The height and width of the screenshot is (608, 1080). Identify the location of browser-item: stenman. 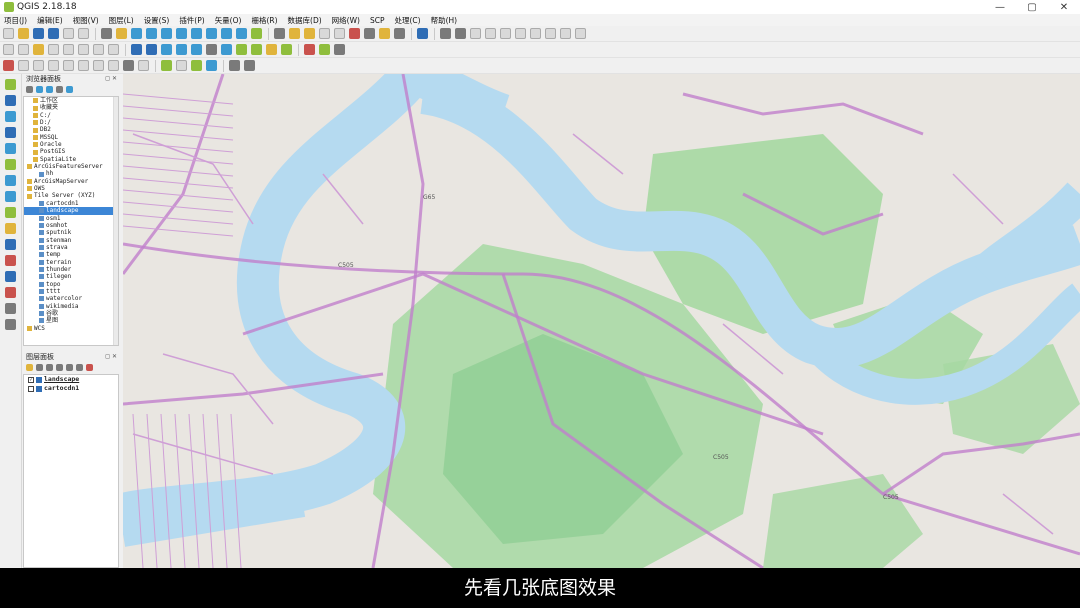
(71, 240).